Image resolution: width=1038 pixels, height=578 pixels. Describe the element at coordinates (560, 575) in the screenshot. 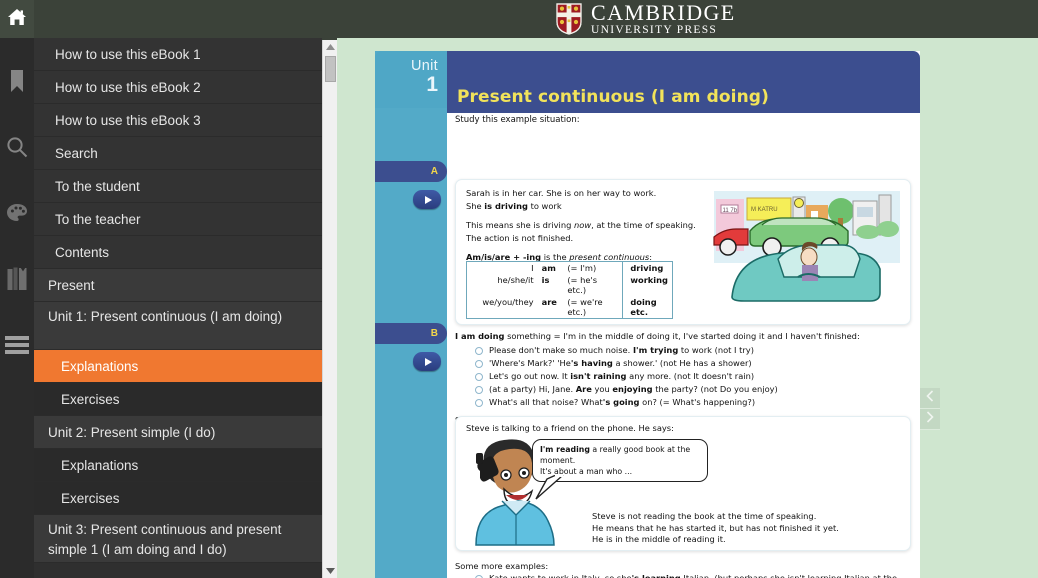

I see `bullet-pre: Kate wants to work in Italy, so she` at that location.